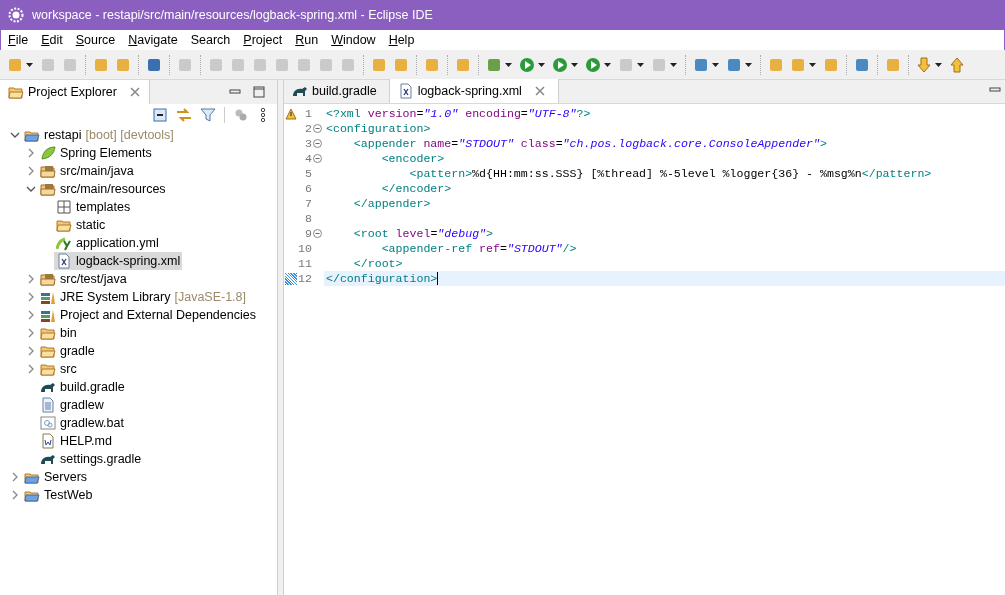 The width and height of the screenshot is (1005, 595). Describe the element at coordinates (99, 135) in the screenshot. I see `tree-item: restapi [boot] [devtools]` at that location.